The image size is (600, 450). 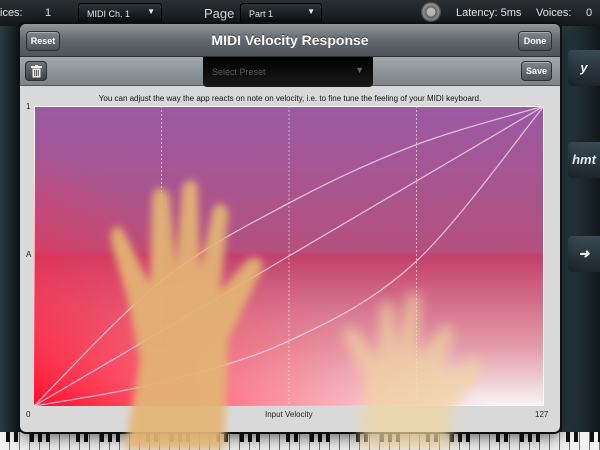 What do you see at coordinates (36, 71) in the screenshot?
I see `trash-icon` at bounding box center [36, 71].